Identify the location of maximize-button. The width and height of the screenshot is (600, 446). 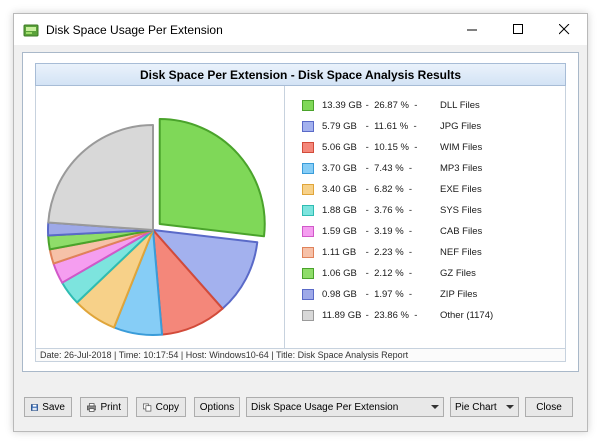
(518, 29).